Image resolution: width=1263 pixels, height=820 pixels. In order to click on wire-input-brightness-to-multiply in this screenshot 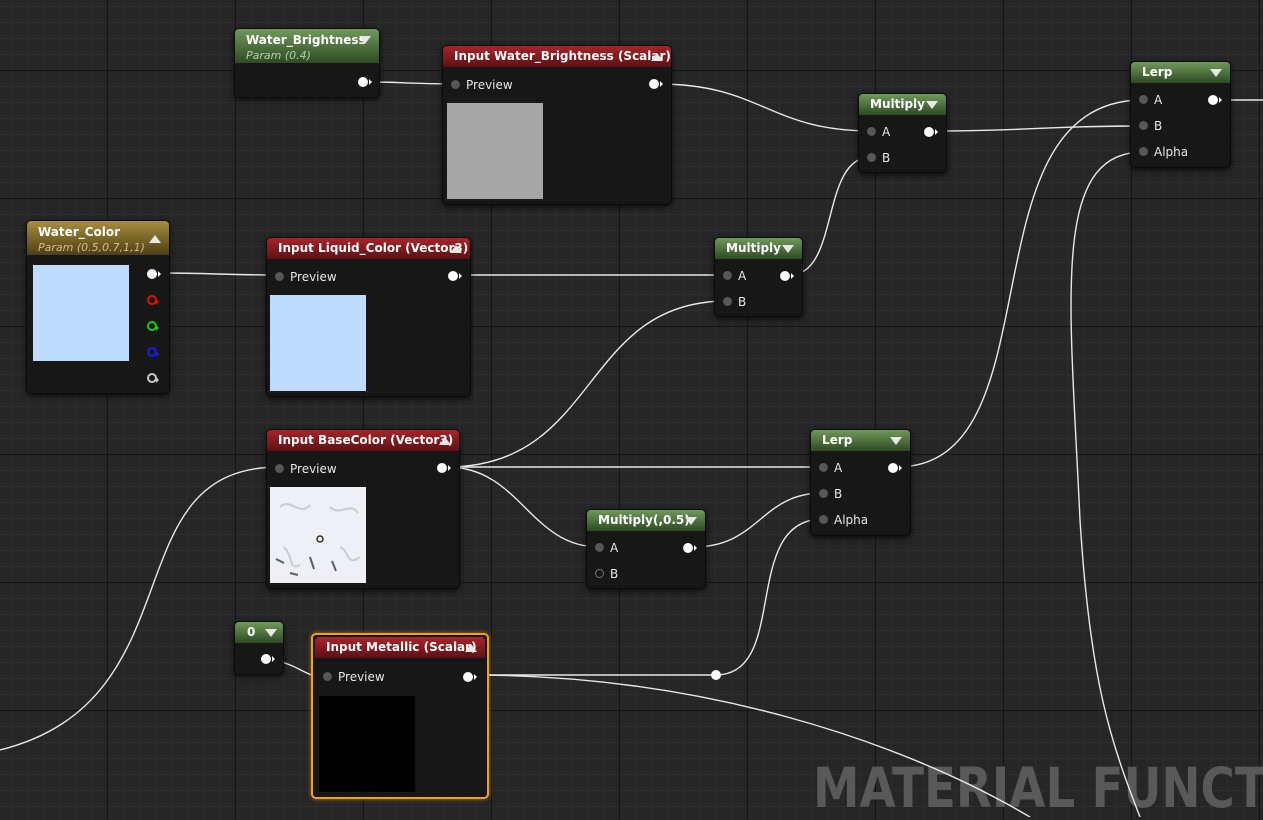, I will do `click(765, 107)`.